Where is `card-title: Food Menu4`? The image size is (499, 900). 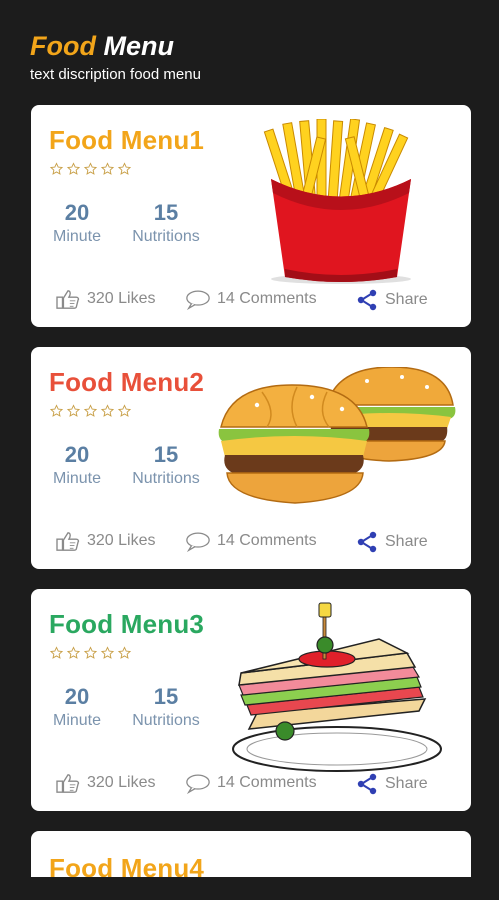
card-title: Food Menu4 is located at coordinates (127, 865).